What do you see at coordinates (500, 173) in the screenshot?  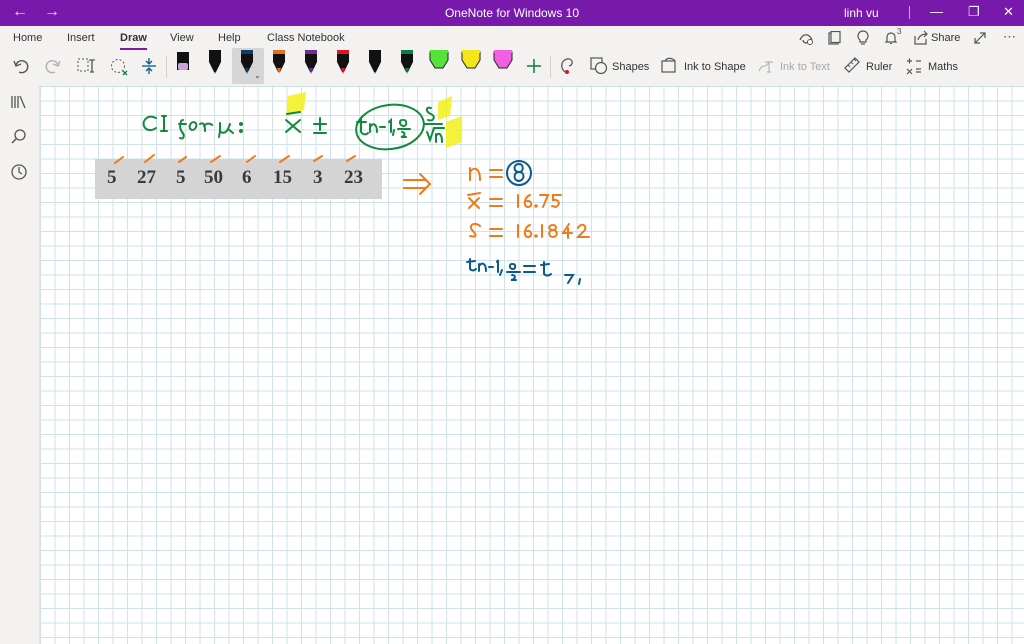 I see `n-equals-8-ink` at bounding box center [500, 173].